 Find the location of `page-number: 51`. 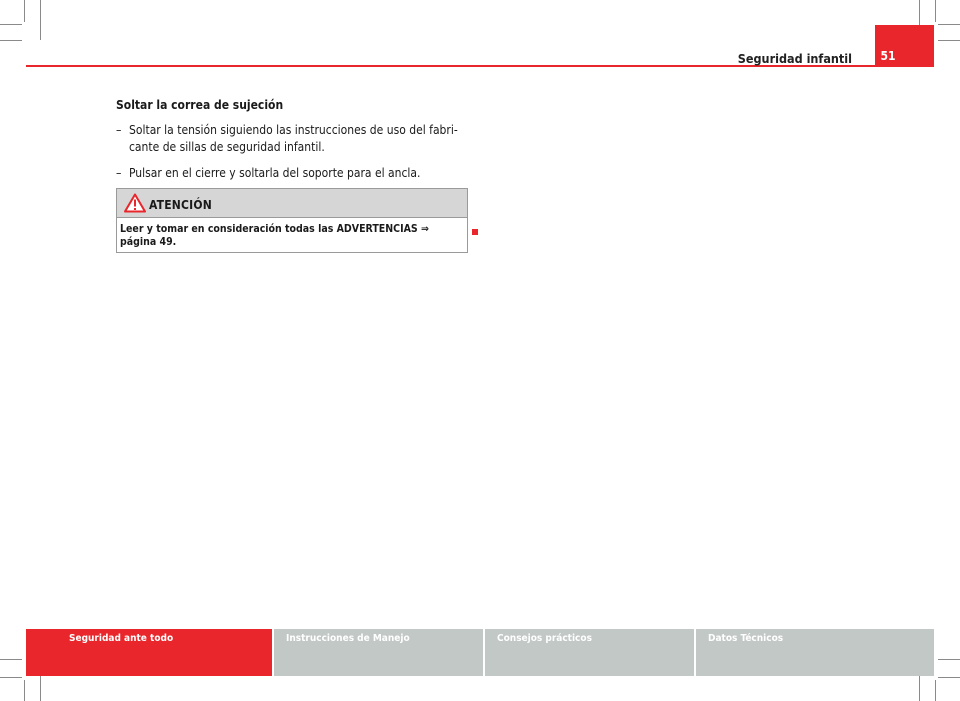

page-number: 51 is located at coordinates (888, 56).